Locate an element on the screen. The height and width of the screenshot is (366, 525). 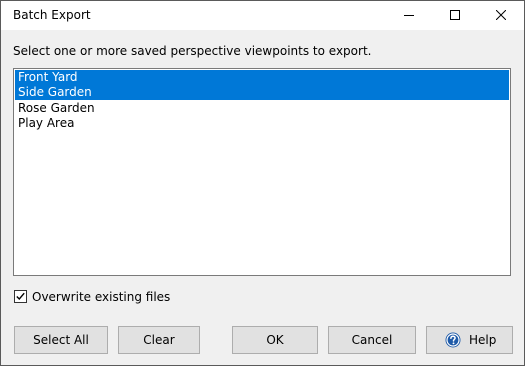
overwrite-checkbox is located at coordinates (20, 296).